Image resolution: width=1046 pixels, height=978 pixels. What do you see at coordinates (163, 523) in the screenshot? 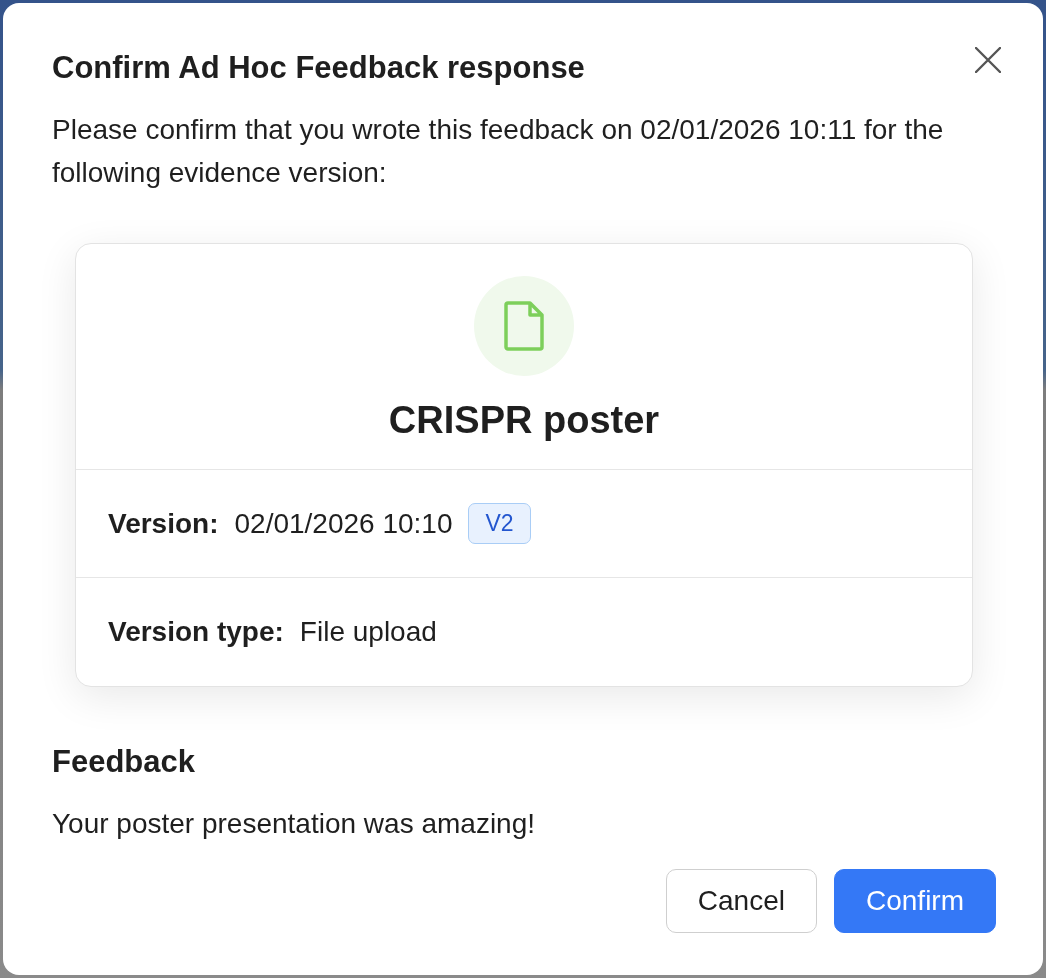
I see `field-label: Version:` at bounding box center [163, 523].